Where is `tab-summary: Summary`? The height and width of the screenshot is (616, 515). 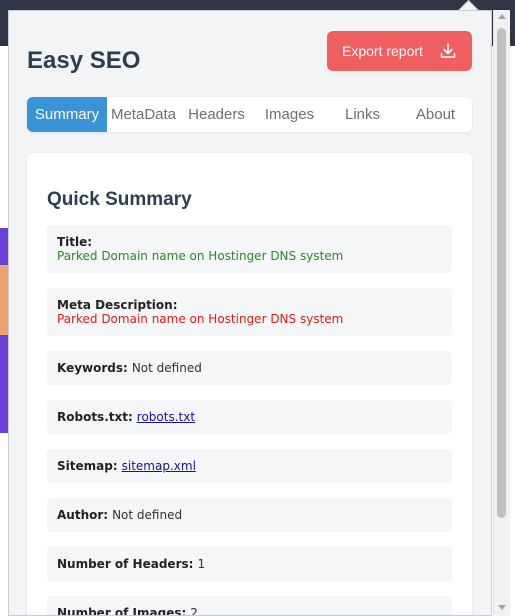
tab-summary: Summary is located at coordinates (67, 114).